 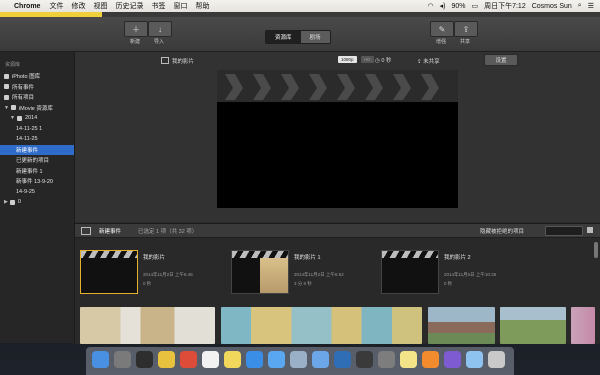 What do you see at coordinates (430, 6) in the screenshot?
I see `wifi-icon: ◠` at bounding box center [430, 6].